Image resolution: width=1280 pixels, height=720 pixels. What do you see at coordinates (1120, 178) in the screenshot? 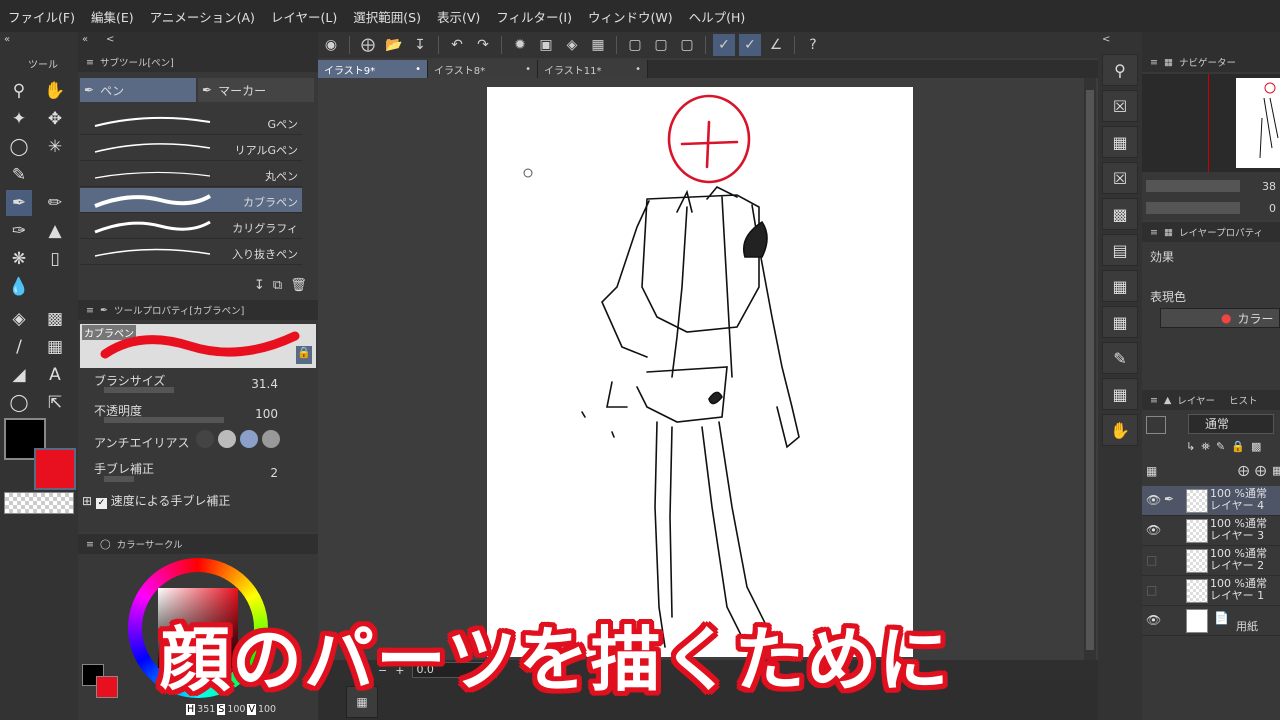
I see `panel-3-icon: ☒` at bounding box center [1120, 178].